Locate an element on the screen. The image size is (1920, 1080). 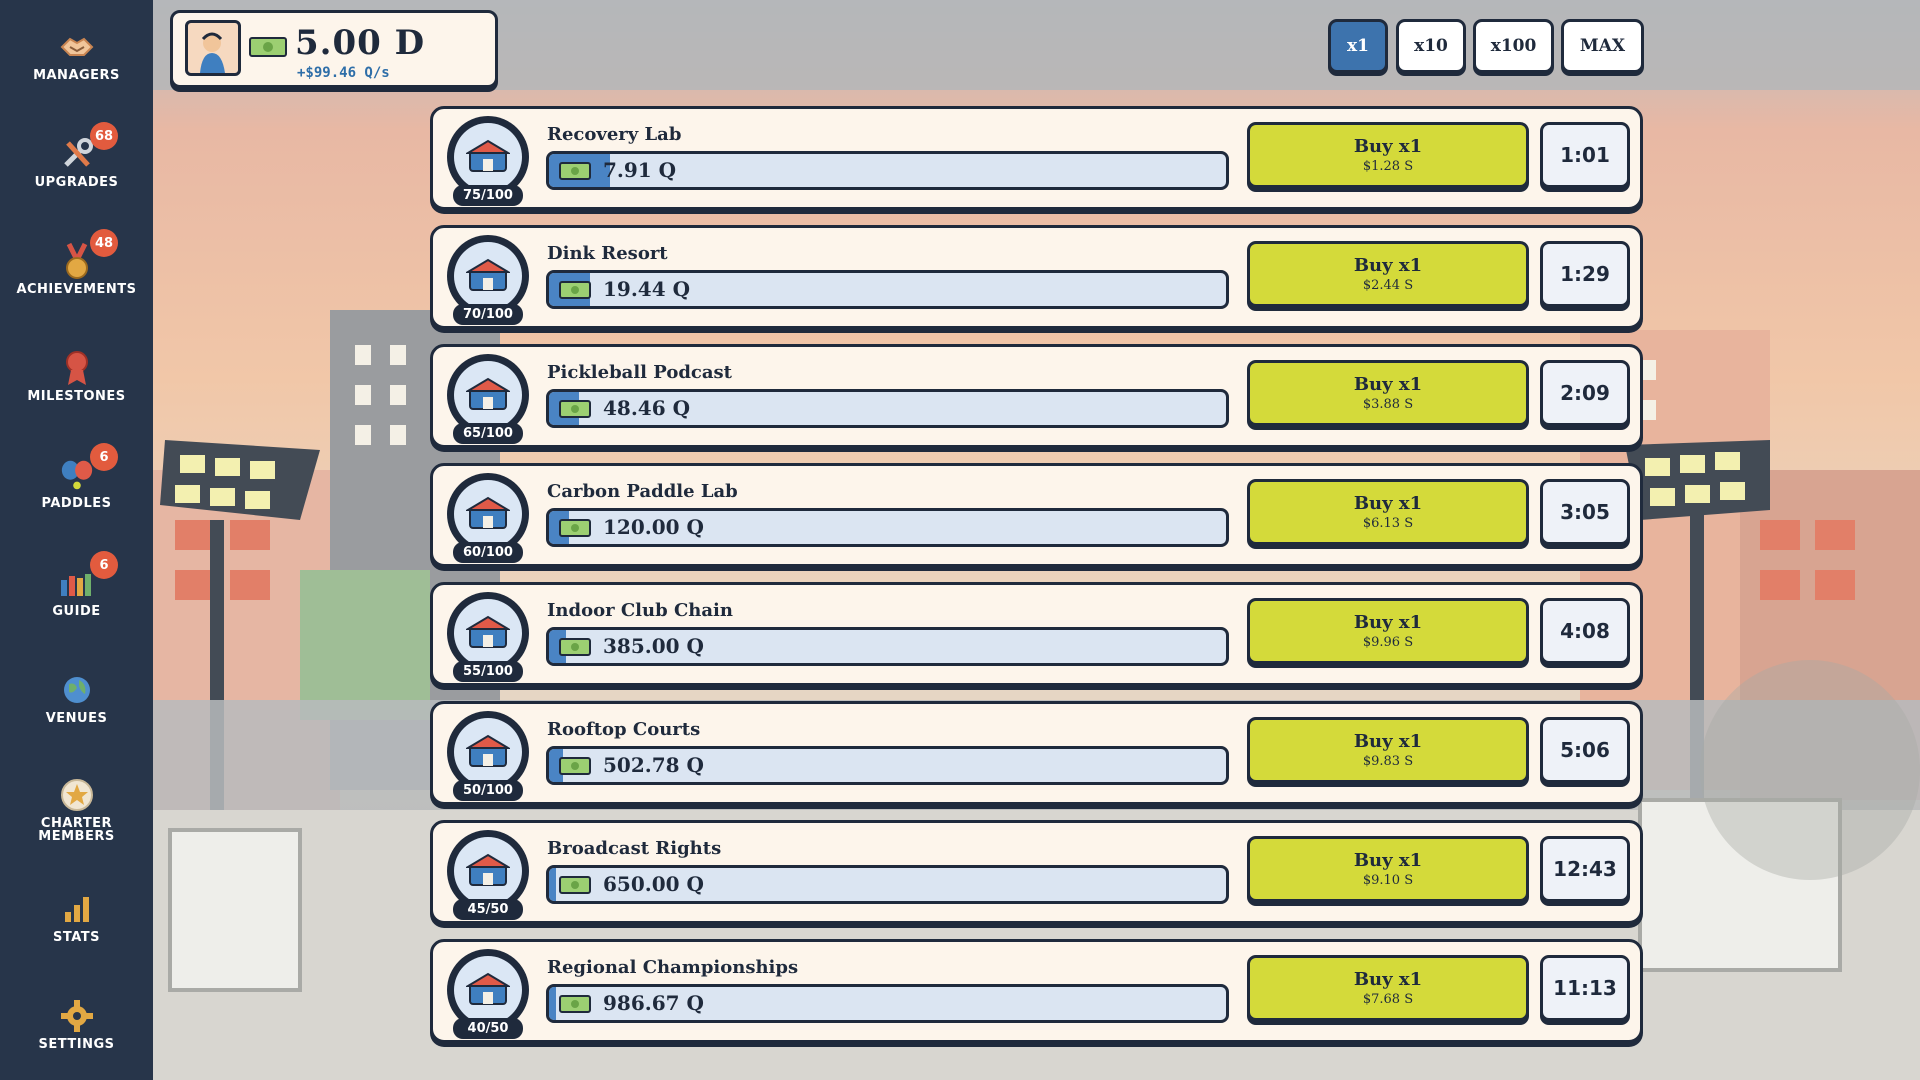
business-name: Regional Championships is located at coordinates (673, 967).